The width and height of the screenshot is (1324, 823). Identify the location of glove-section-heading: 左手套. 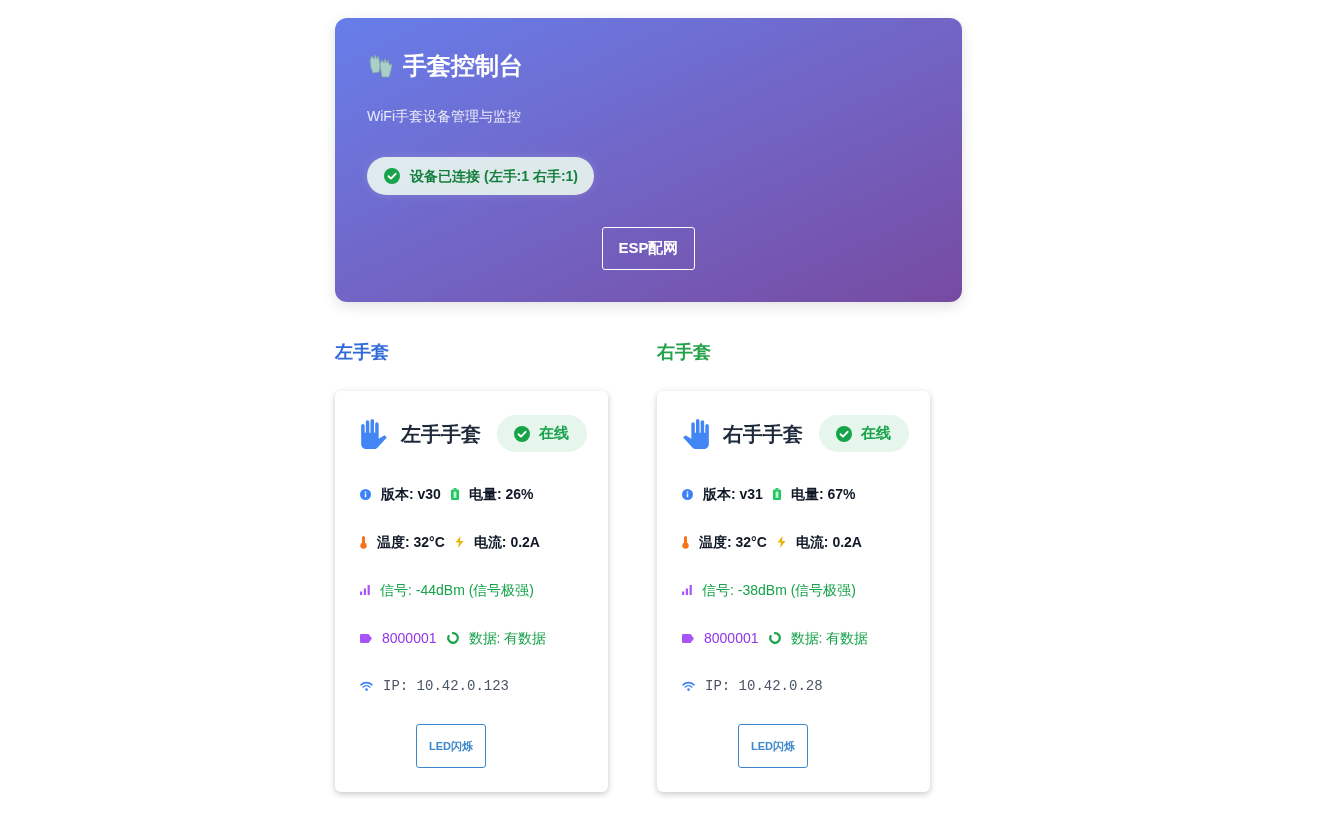
(362, 352).